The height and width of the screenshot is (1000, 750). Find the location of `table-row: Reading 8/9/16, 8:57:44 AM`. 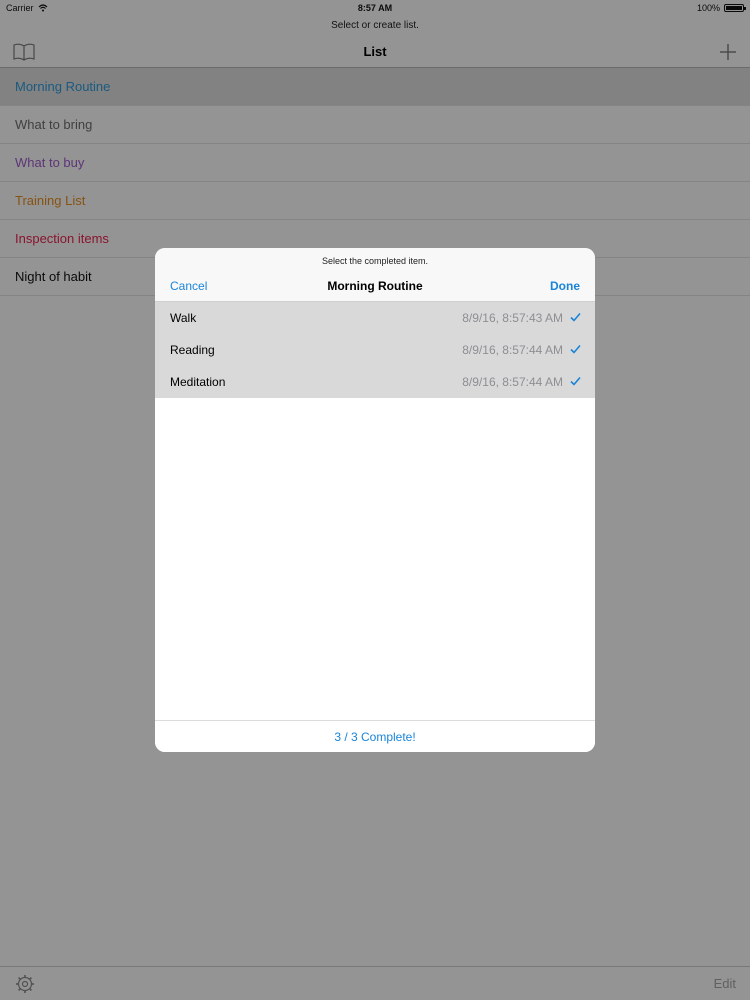

table-row: Reading 8/9/16, 8:57:44 AM is located at coordinates (375, 350).